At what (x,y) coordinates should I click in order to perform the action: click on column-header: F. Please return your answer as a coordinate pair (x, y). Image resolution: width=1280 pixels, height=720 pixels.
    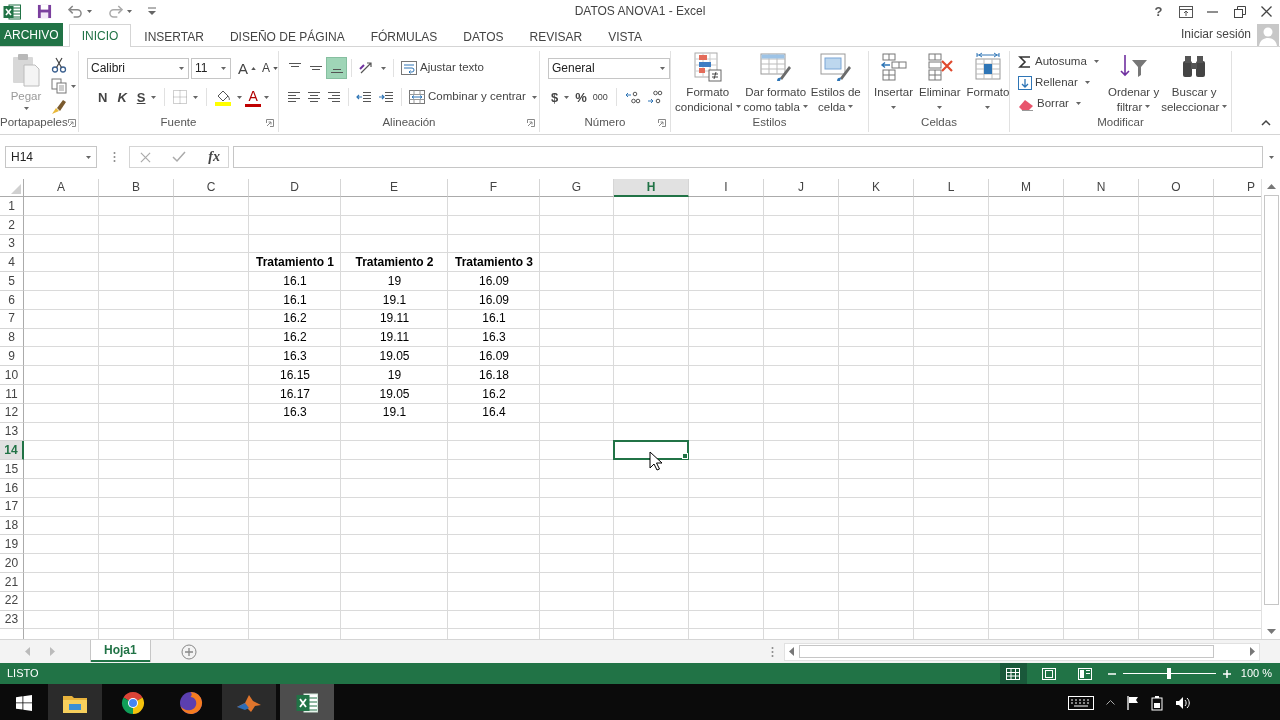
    Looking at the image, I should click on (494, 188).